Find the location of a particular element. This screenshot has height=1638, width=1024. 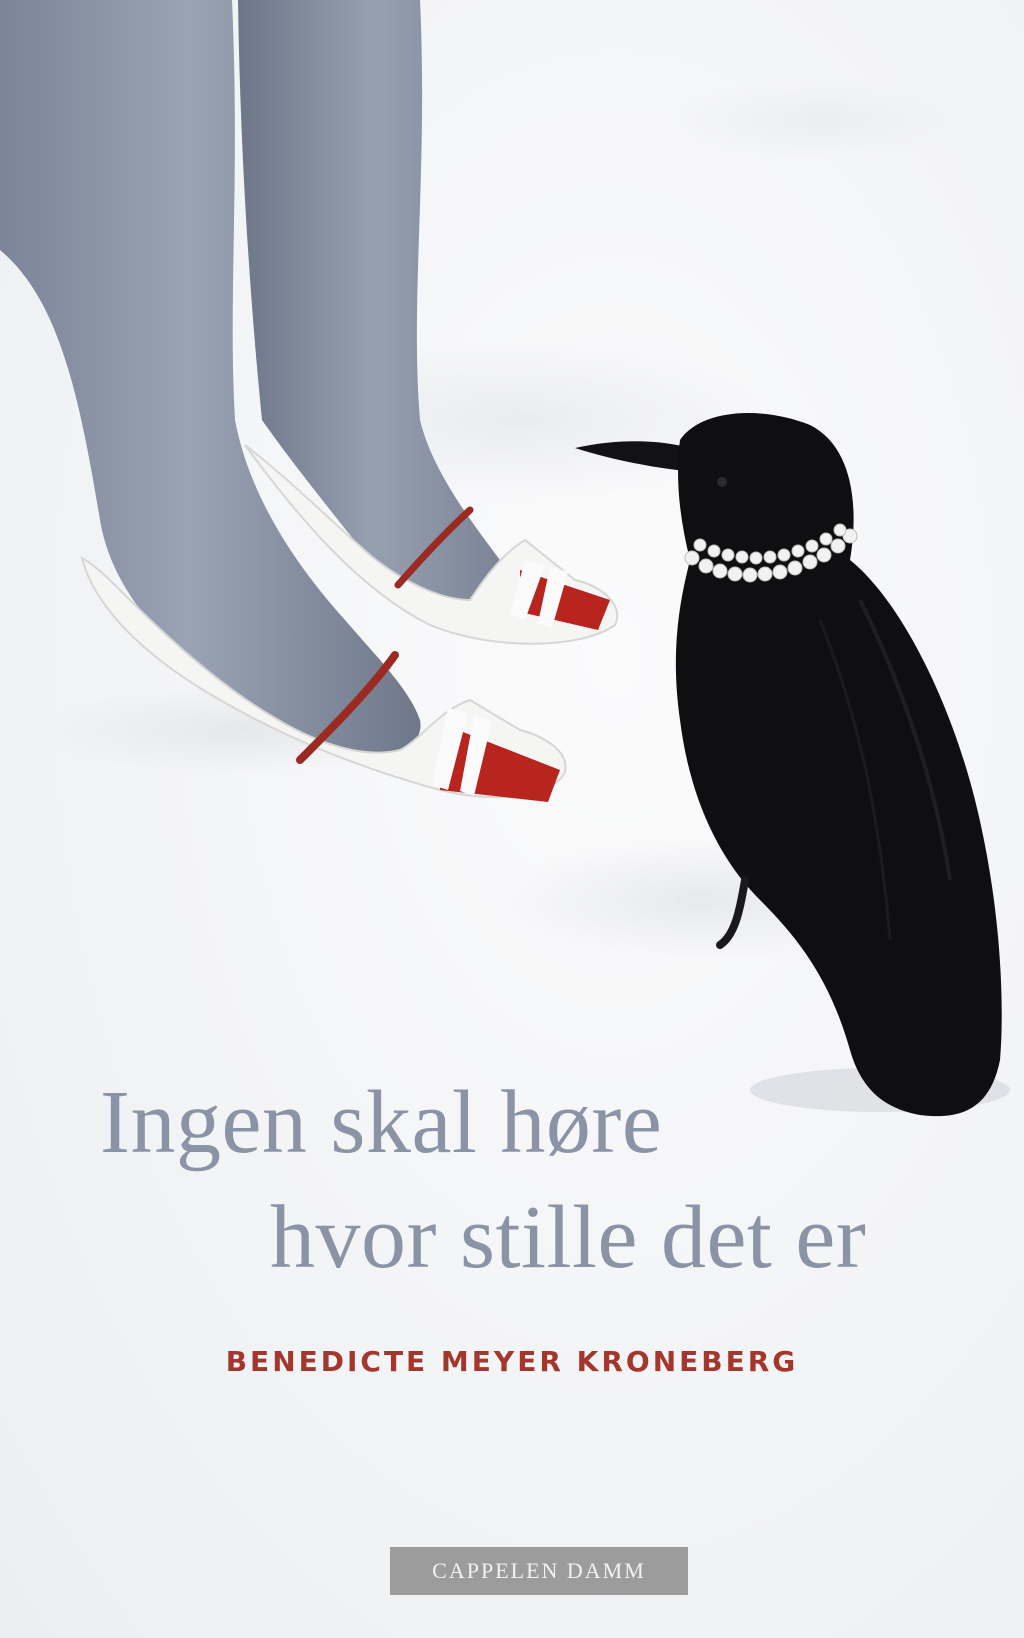

book-title-line-1: Ingen skal høre is located at coordinates (381, 1122).